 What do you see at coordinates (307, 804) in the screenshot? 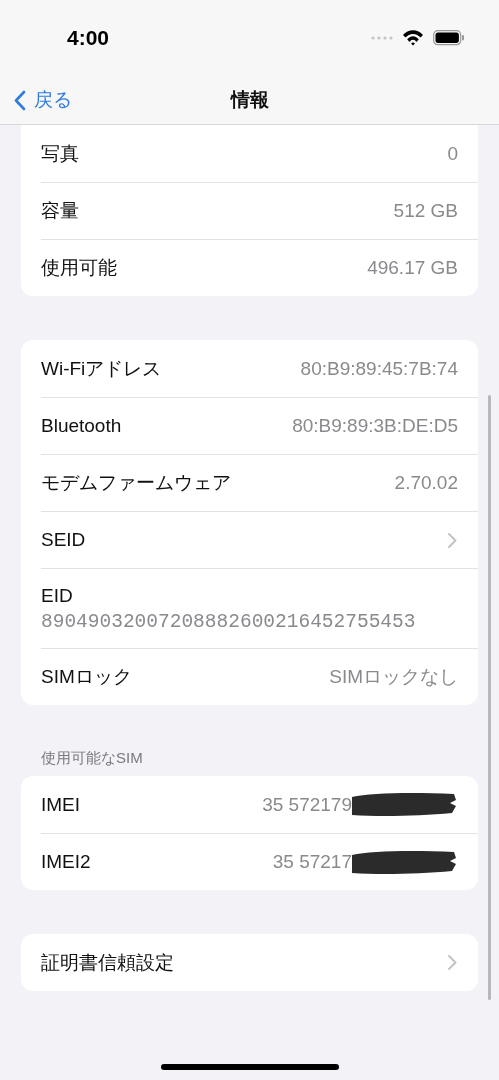
I see `row-value: 35 572179` at bounding box center [307, 804].